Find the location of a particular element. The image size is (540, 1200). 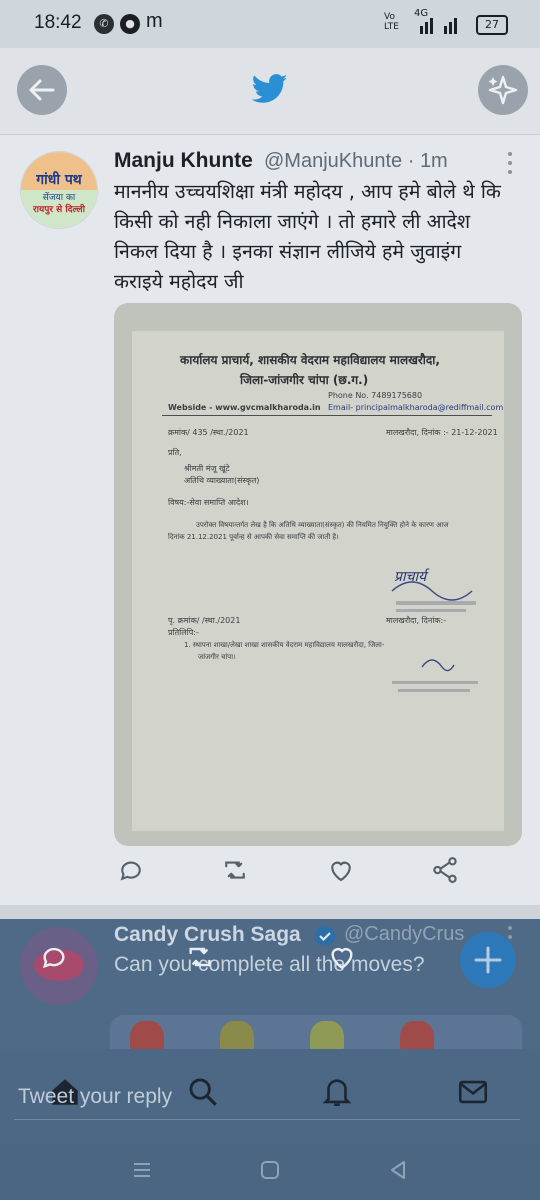

sparkle-button is located at coordinates (503, 90).